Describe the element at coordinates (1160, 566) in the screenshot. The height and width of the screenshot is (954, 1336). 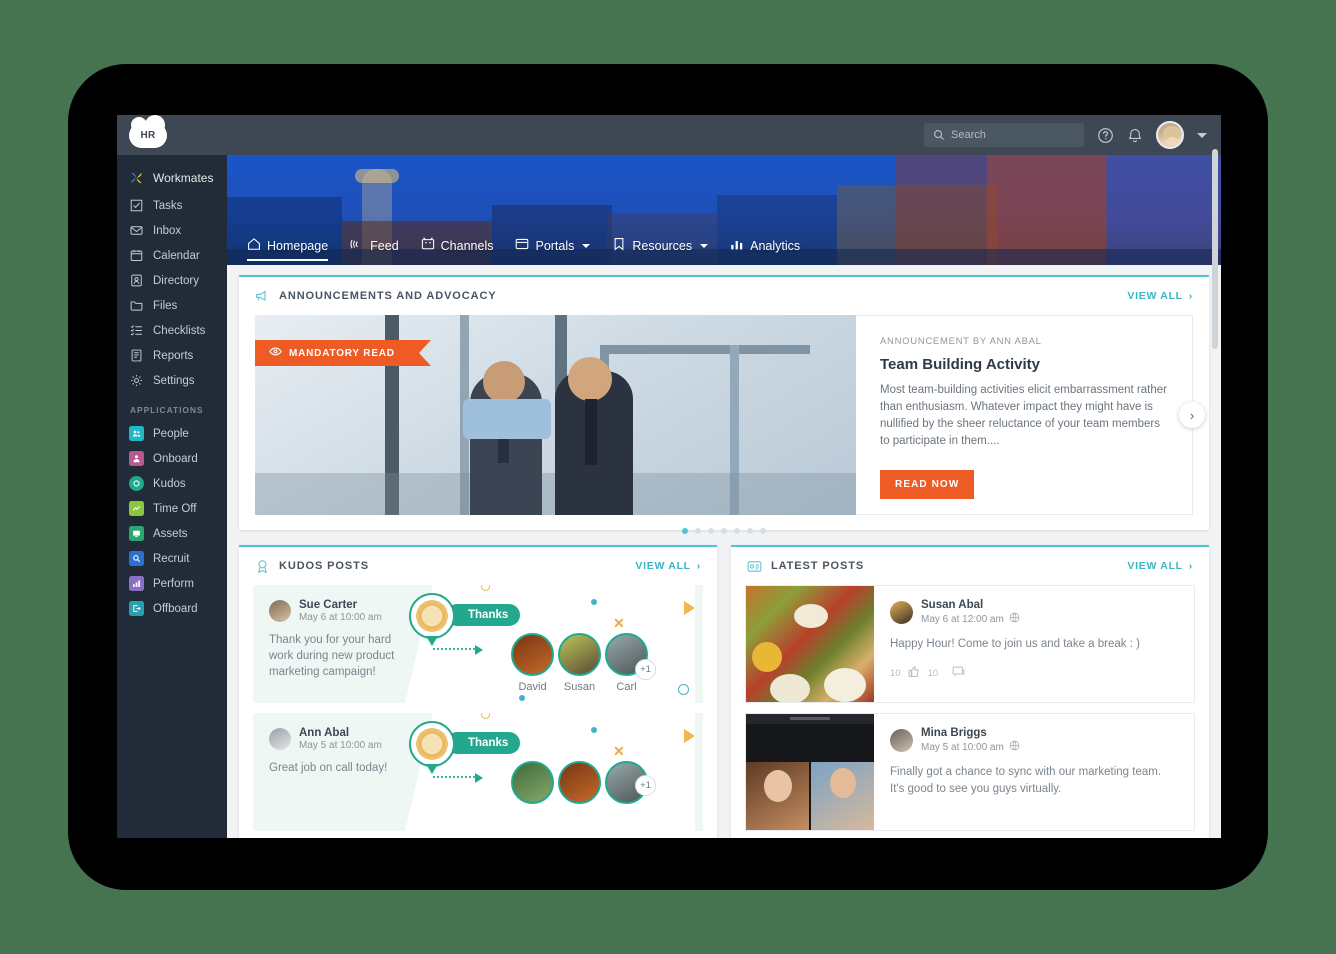
I see `latest-posts-view-all: VIEW ALL ›` at that location.